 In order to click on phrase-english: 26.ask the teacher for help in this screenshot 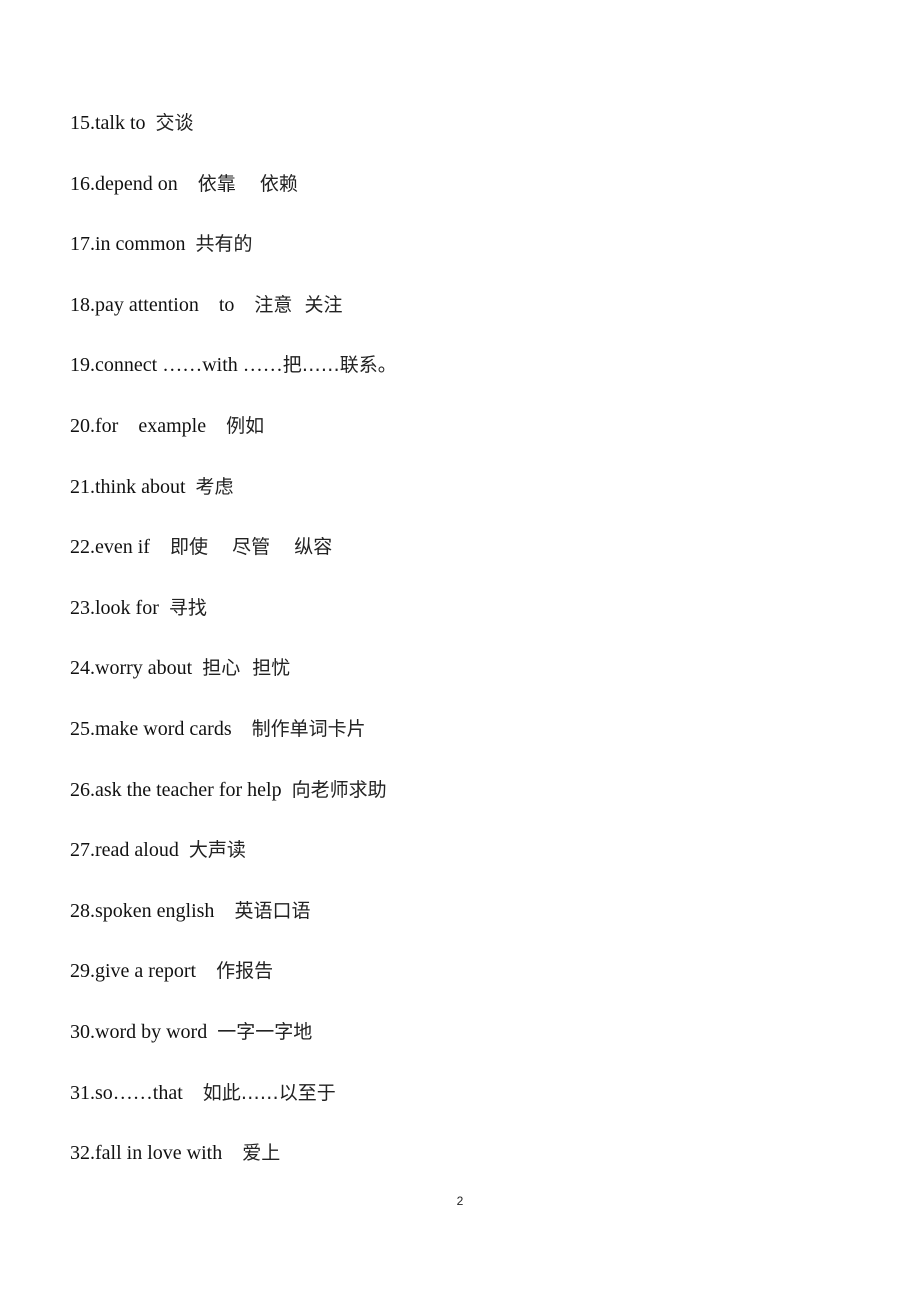, I will do `click(181, 789)`.